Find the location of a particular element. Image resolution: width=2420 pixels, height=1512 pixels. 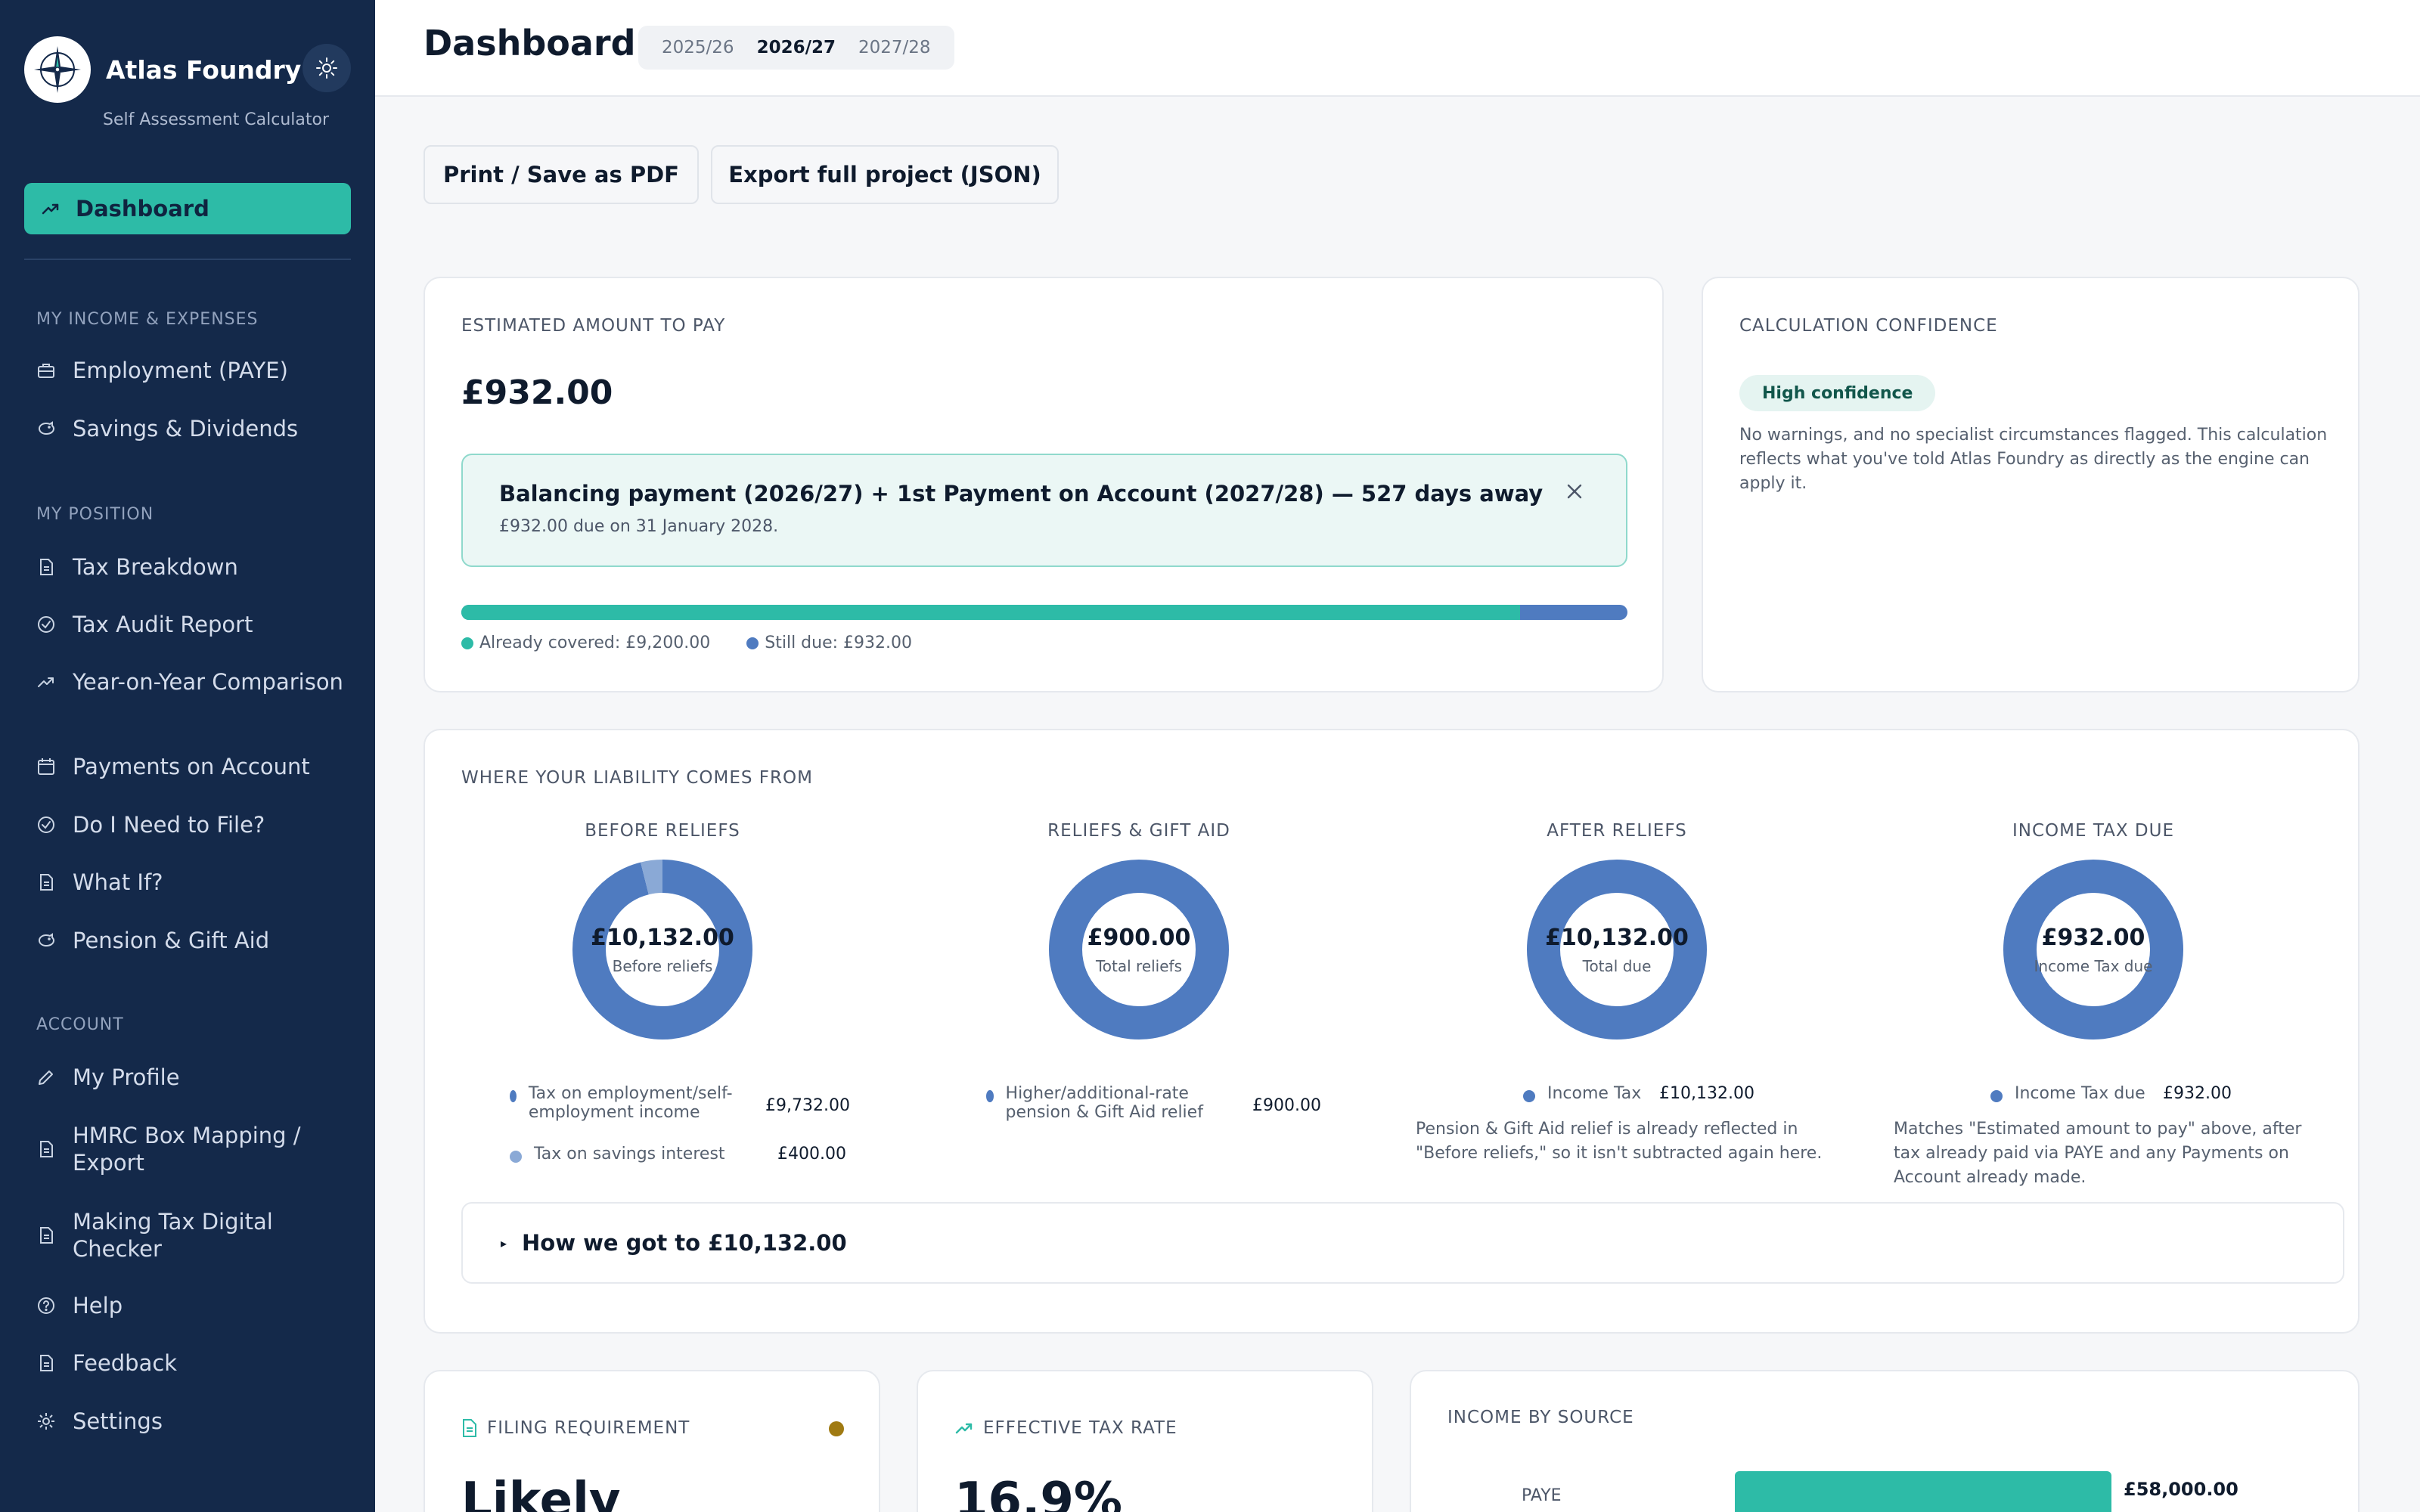

tab-year-2027-28: 2027/28 is located at coordinates (894, 48).